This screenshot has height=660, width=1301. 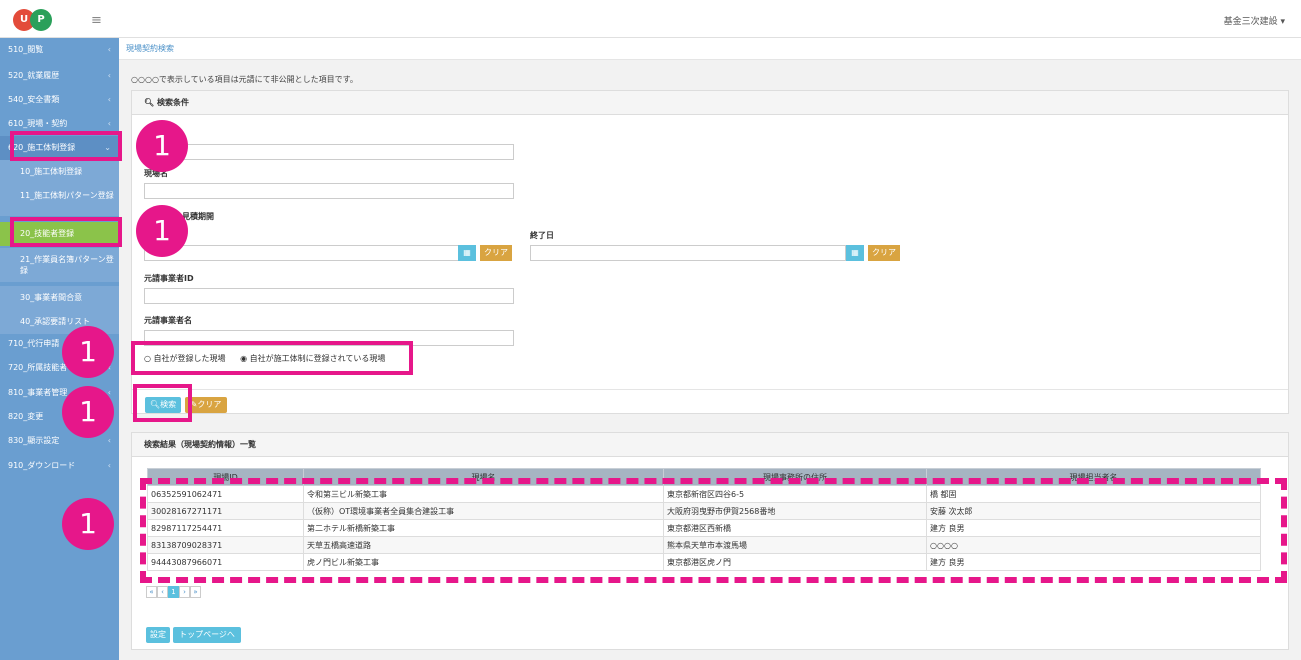 I want to click on pager-page-1: 1, so click(x=173, y=592).